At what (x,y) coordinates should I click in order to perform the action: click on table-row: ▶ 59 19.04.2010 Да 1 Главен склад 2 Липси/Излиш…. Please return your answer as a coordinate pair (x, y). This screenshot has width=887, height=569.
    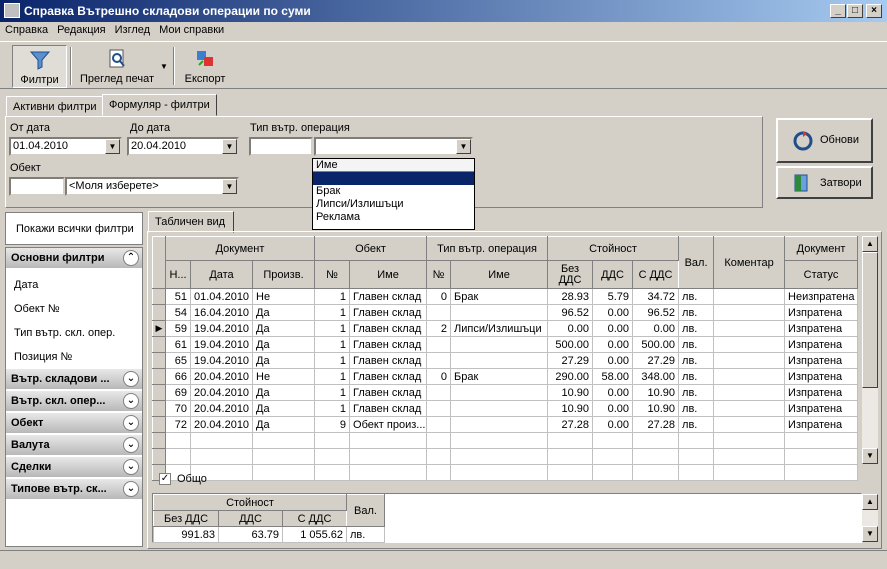
    Looking at the image, I should click on (505, 328).